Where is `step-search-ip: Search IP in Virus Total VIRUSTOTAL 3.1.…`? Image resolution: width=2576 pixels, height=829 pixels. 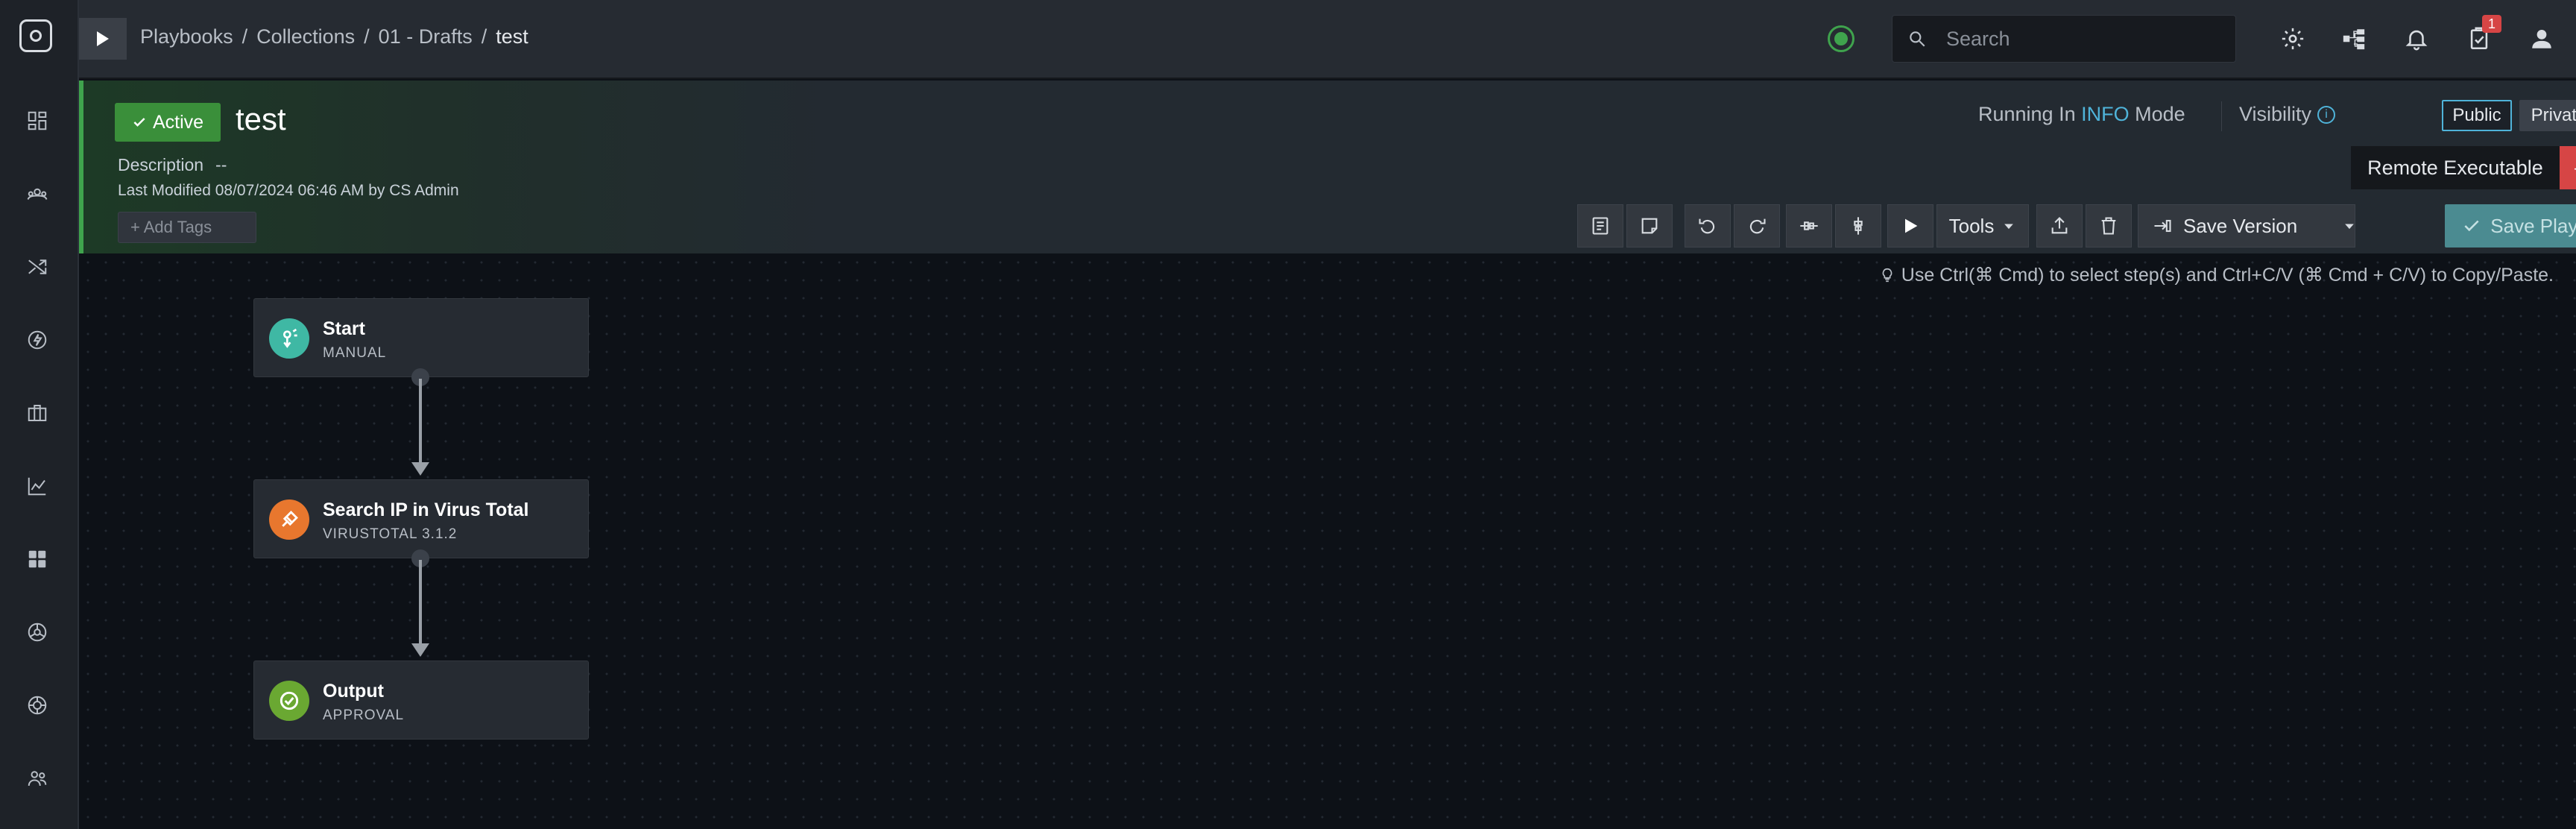
step-search-ip: Search IP in Virus Total VIRUSTOTAL 3.1.… is located at coordinates (421, 518).